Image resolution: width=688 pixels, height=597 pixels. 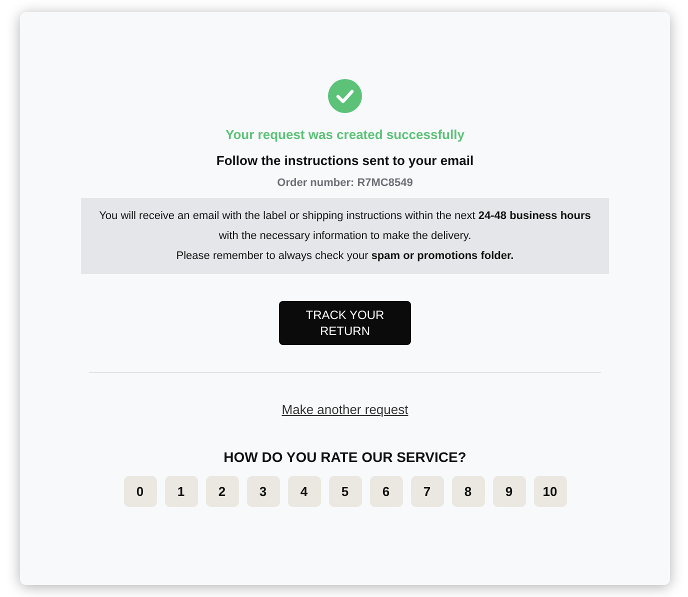 I want to click on rating-option: 6, so click(x=386, y=491).